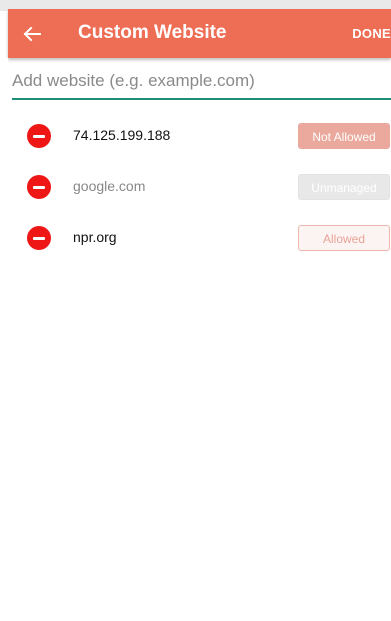 This screenshot has height=621, width=391. Describe the element at coordinates (195, 135) in the screenshot. I see `list-item: 74.125.199.188 Not Allowed` at that location.